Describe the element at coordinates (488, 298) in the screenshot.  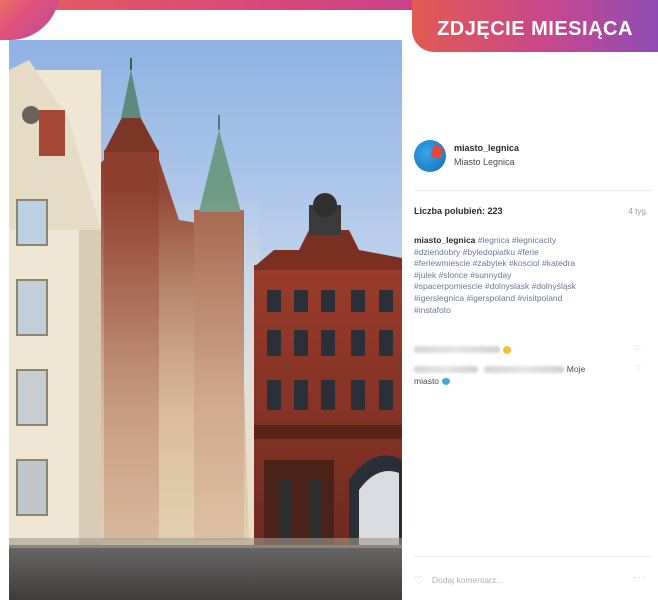
I see `caption-line: #igerslegnica #igerspoland #visitpoland` at that location.